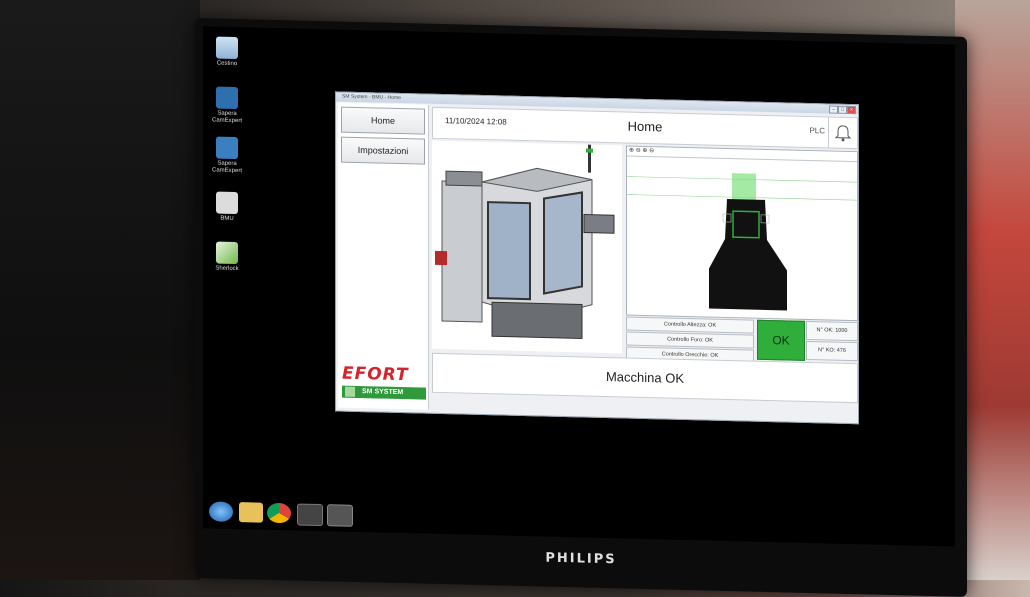 The width and height of the screenshot is (1030, 597). I want to click on desktop-icon-label: Sherlock, so click(227, 269).